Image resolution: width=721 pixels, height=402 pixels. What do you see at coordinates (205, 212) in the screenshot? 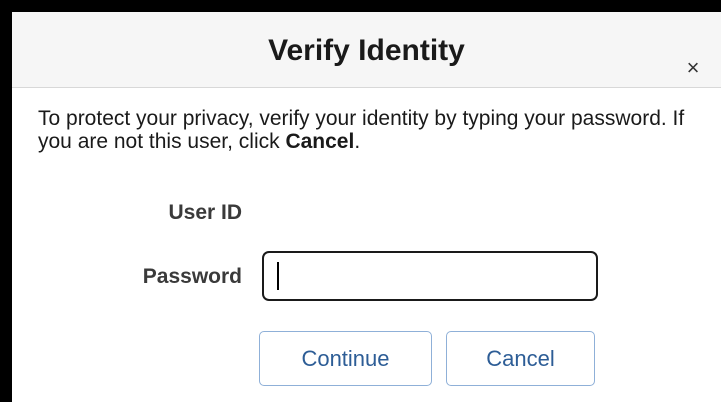
I see `userid-label: User ID` at bounding box center [205, 212].